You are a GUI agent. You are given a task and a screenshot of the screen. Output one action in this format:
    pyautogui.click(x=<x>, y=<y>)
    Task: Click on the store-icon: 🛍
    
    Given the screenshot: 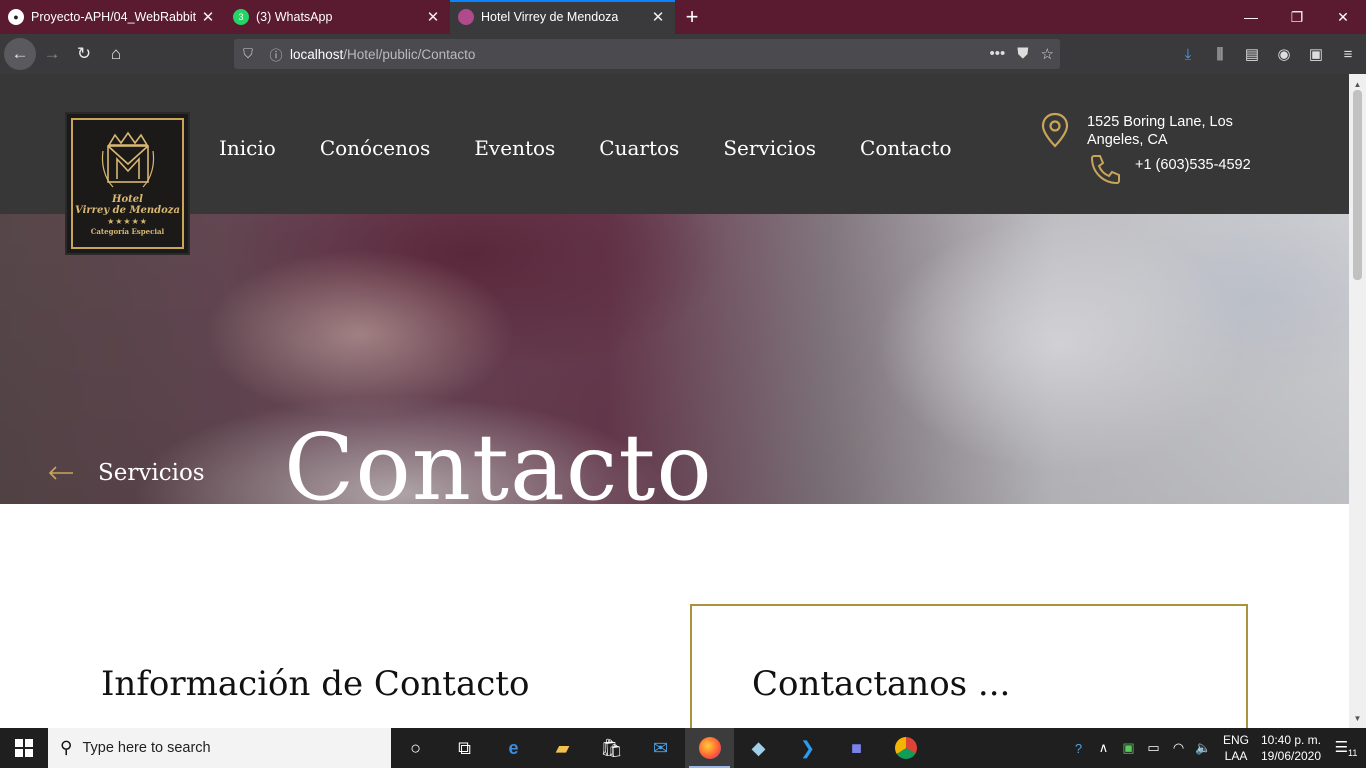 What is the action you would take?
    pyautogui.click(x=611, y=748)
    